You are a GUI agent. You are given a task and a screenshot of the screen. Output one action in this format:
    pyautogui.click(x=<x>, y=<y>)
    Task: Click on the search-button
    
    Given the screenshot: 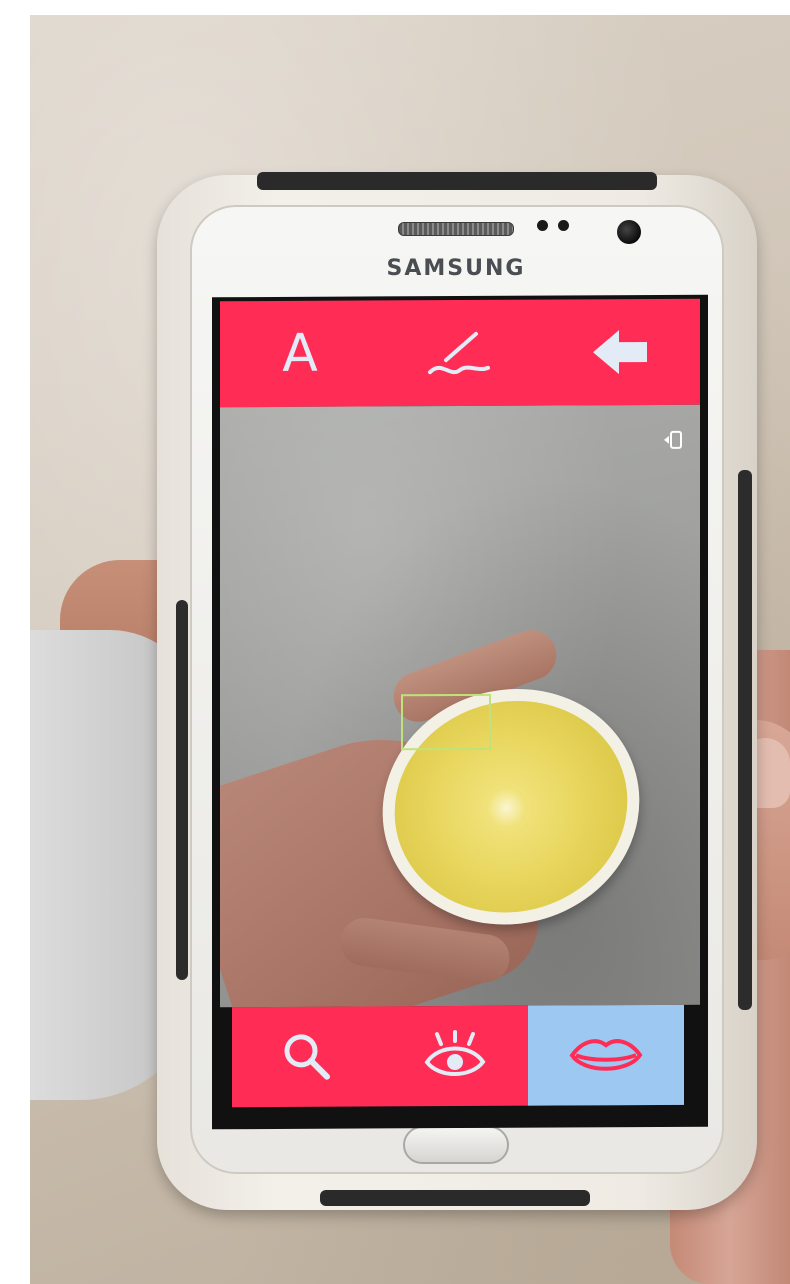 What is the action you would take?
    pyautogui.click(x=307, y=1056)
    